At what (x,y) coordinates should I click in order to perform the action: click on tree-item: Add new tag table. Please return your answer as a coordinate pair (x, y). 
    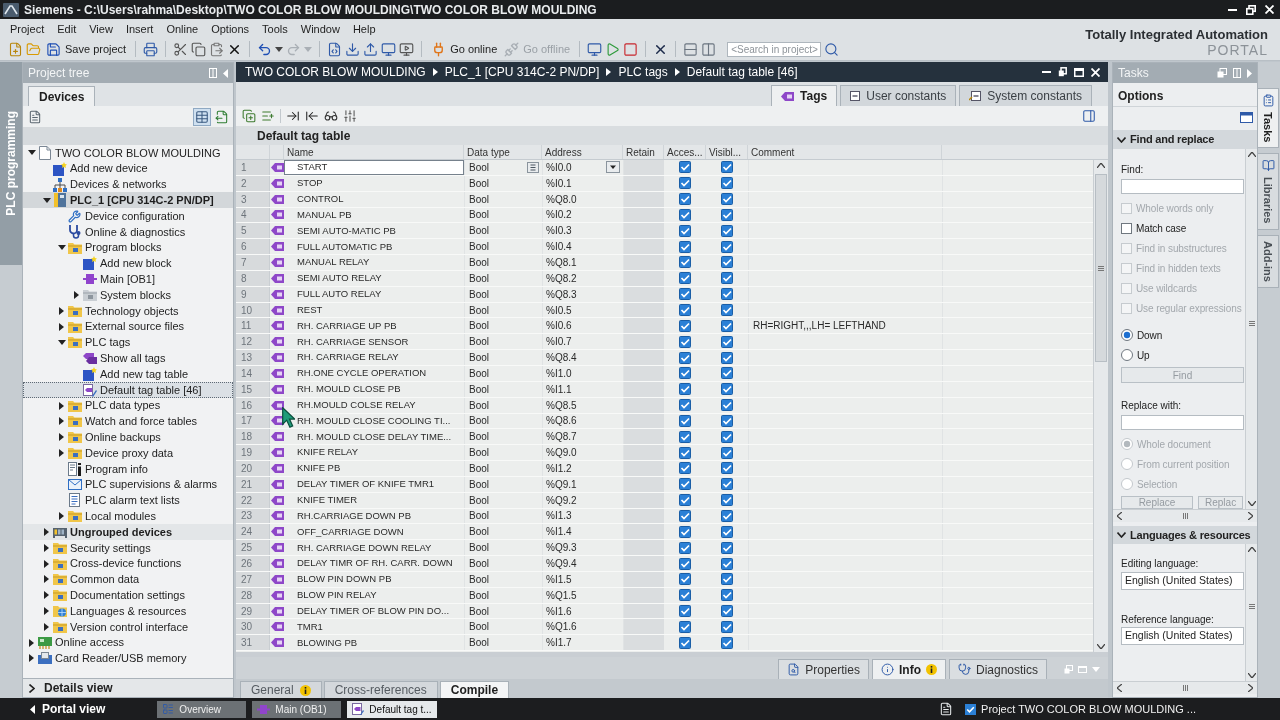
    Looking at the image, I should click on (128, 374).